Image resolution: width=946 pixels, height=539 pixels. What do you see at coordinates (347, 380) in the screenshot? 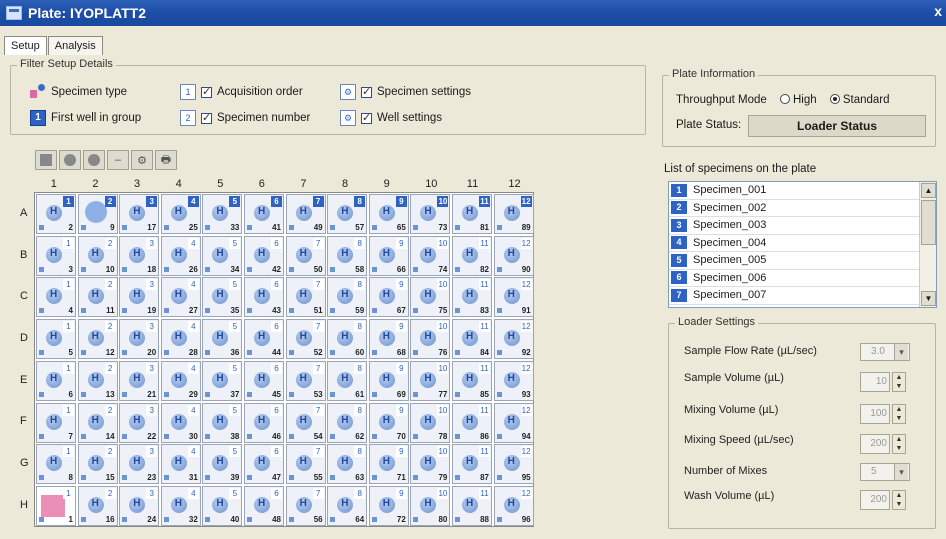
I see `plate-well: 8 61` at bounding box center [347, 380].